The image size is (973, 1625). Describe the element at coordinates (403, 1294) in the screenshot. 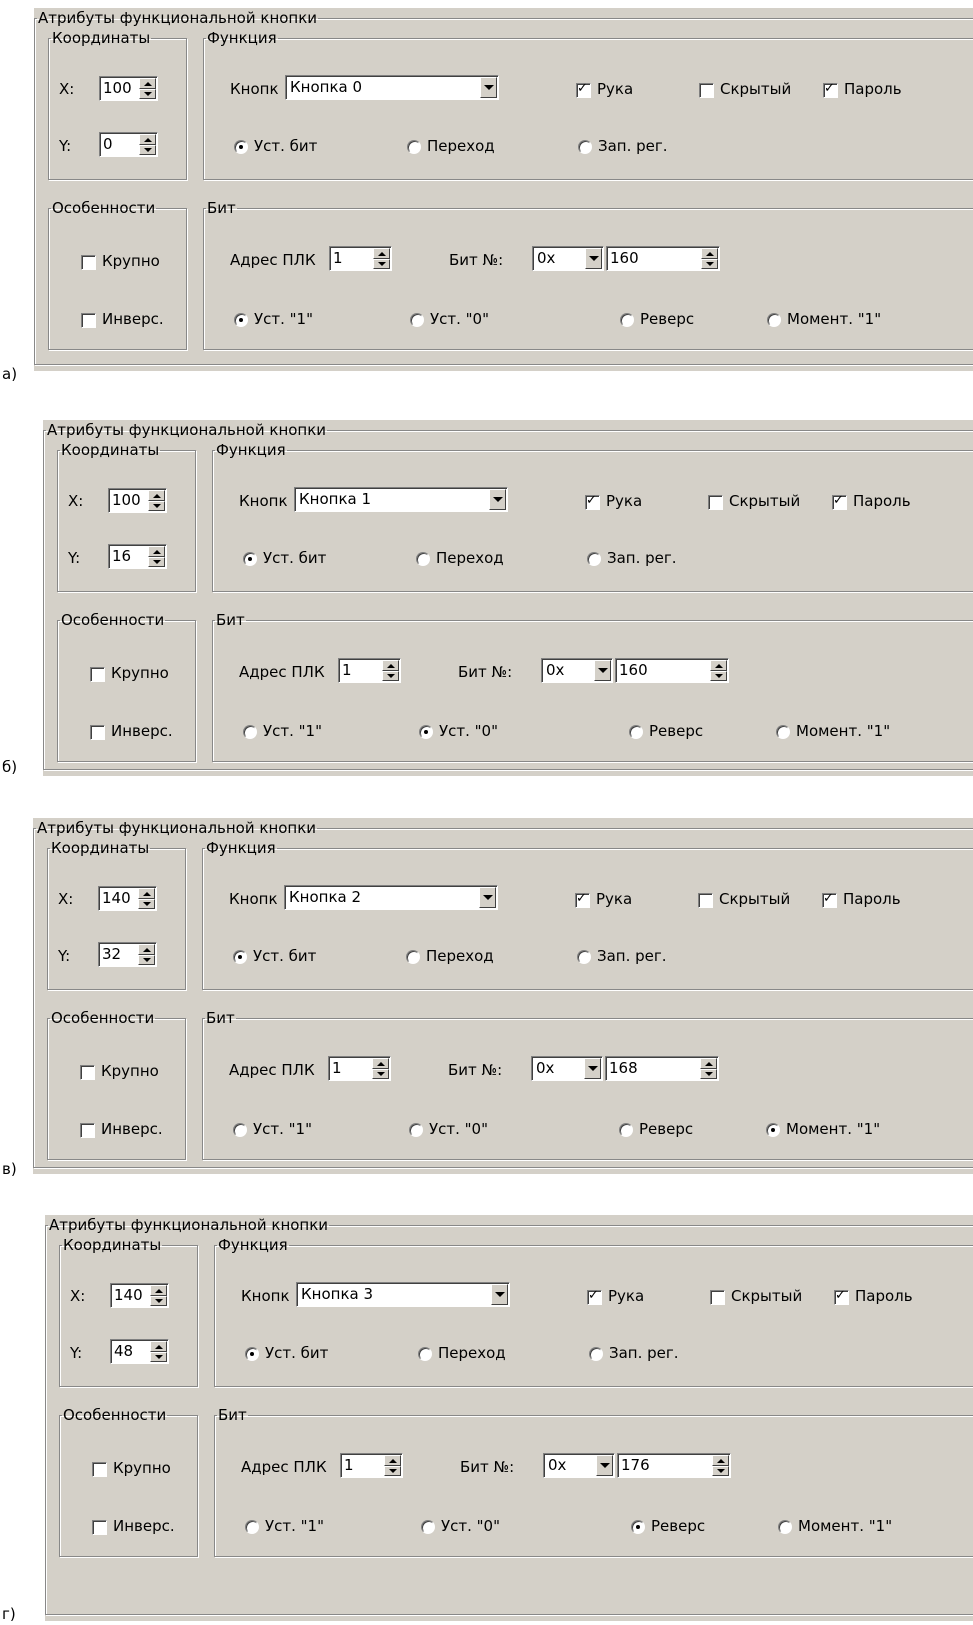

I see `button-select: Кнопка 3` at that location.